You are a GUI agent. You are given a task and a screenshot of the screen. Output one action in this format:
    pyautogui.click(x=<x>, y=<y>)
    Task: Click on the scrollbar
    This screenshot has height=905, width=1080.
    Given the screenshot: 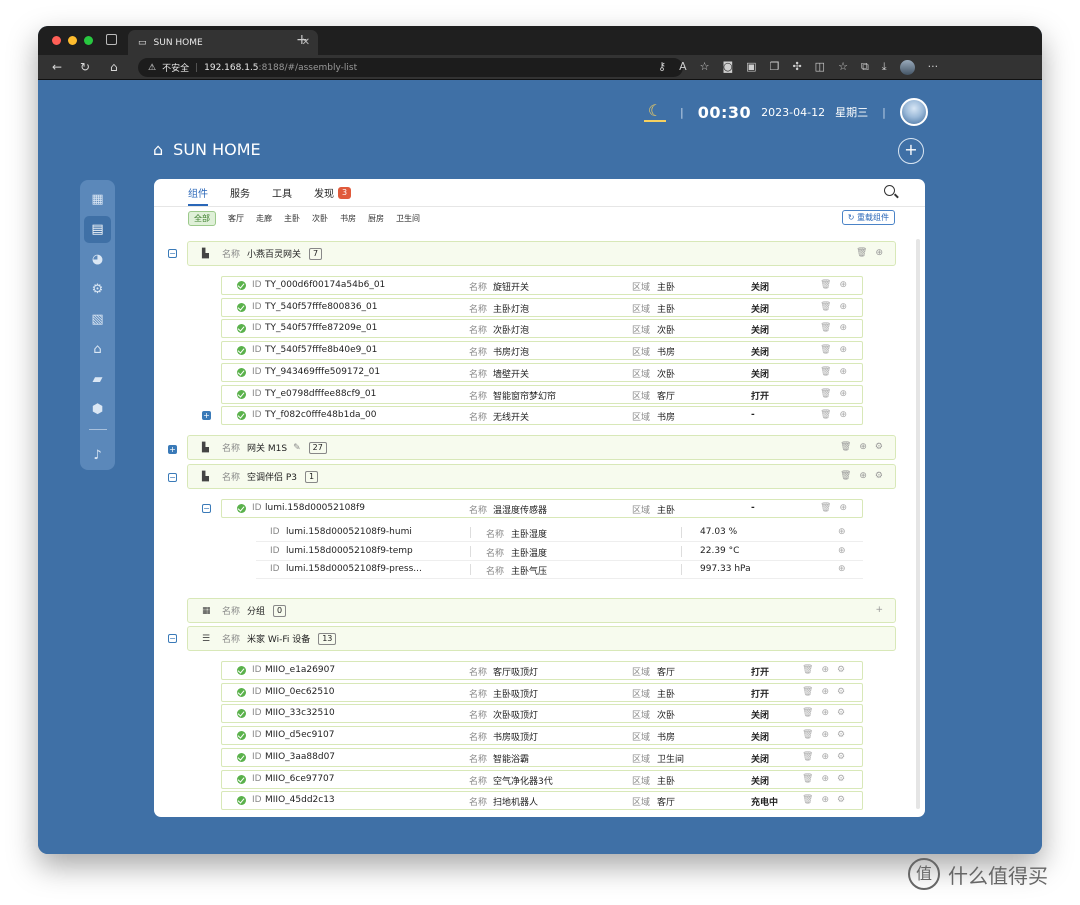 What is the action you would take?
    pyautogui.click(x=918, y=524)
    